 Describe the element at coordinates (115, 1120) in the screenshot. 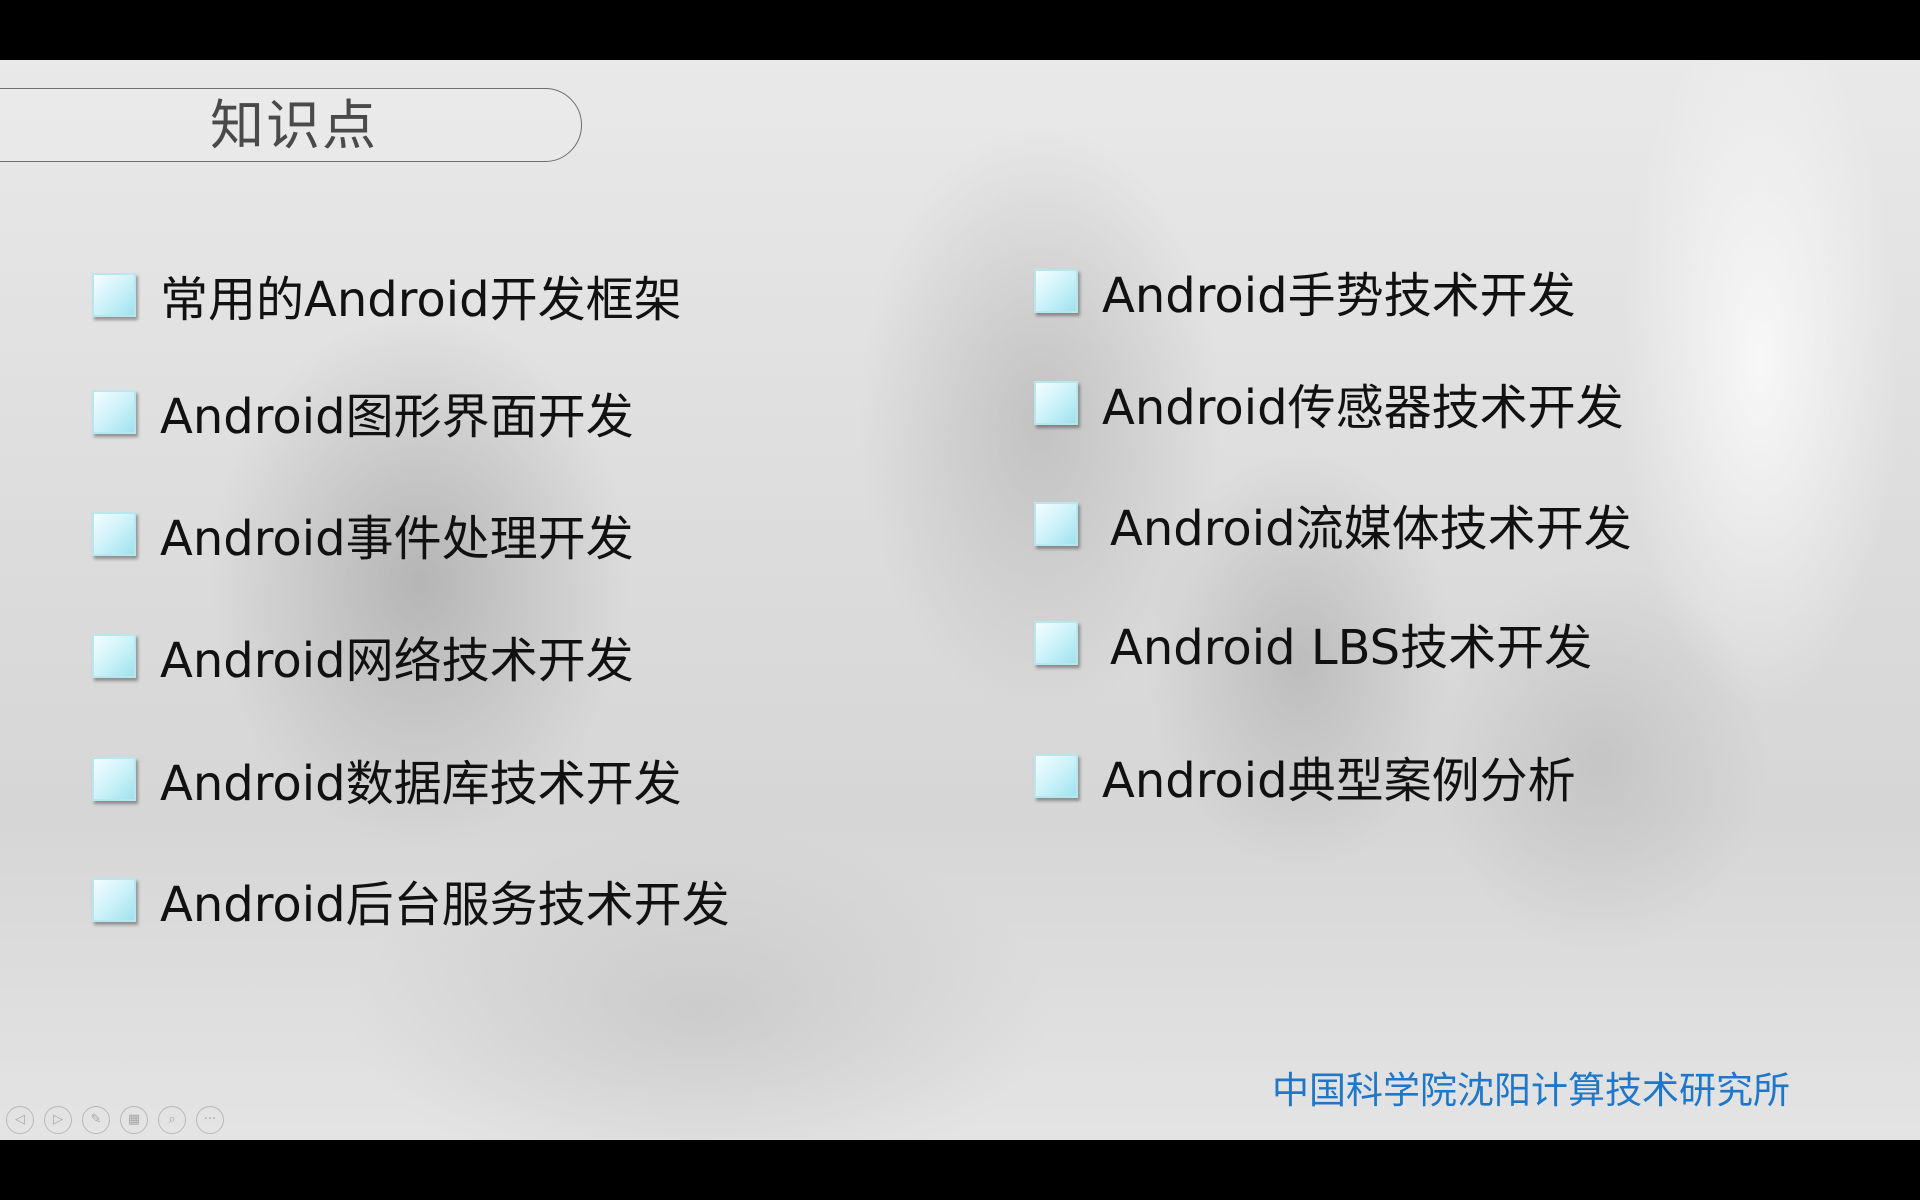

I see `slideshow-controls: ◁ ▷ ✎ ▦ ⌕ ···` at that location.